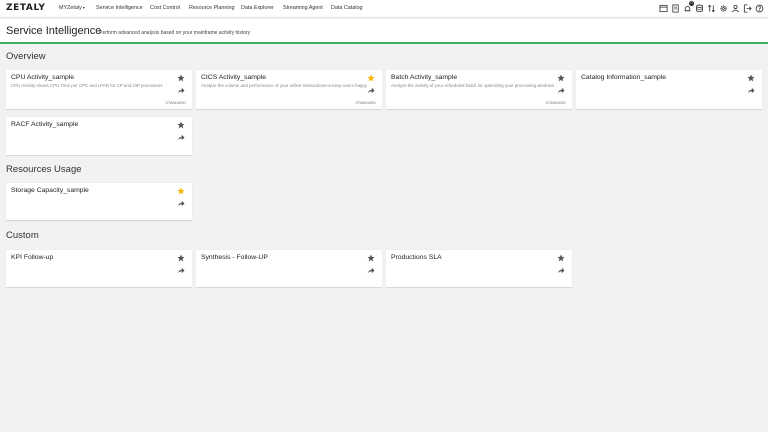 The height and width of the screenshot is (432, 768). I want to click on card-title: CPU Activity_sample, so click(43, 77).